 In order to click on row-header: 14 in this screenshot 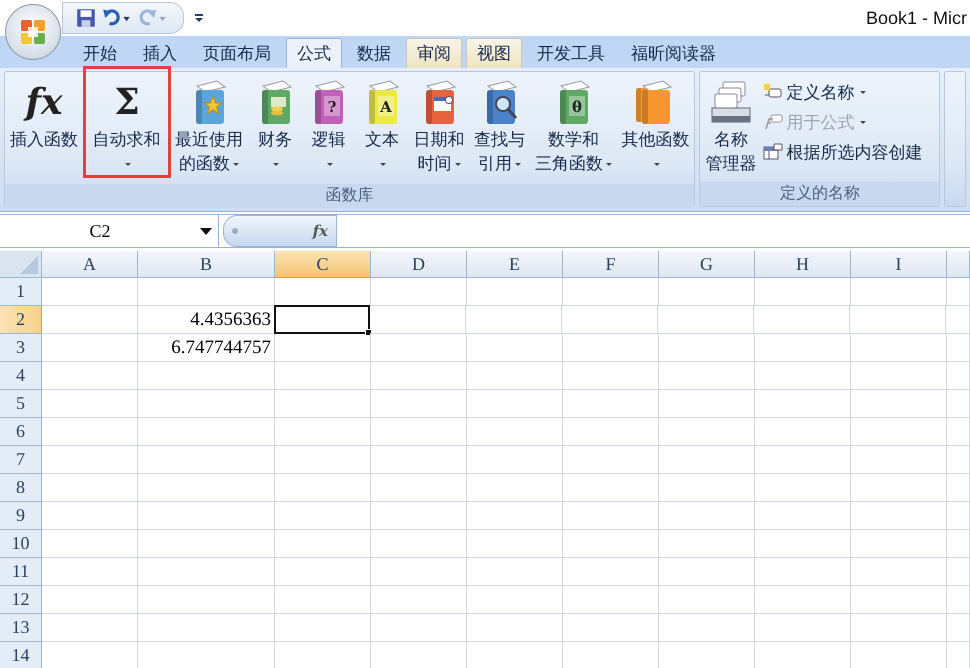, I will do `click(21, 655)`.